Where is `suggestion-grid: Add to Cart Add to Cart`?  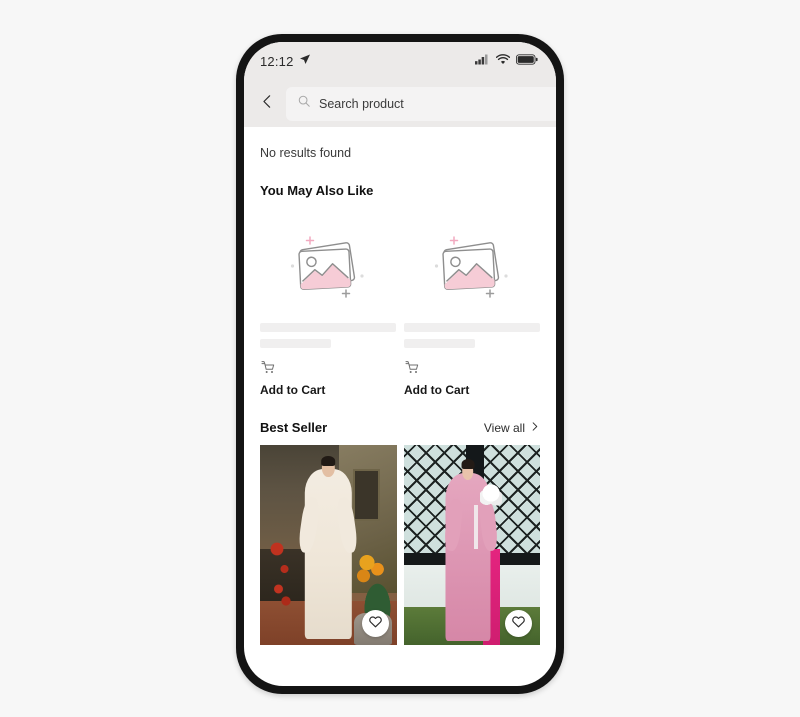 suggestion-grid: Add to Cart Add to Cart is located at coordinates (400, 302).